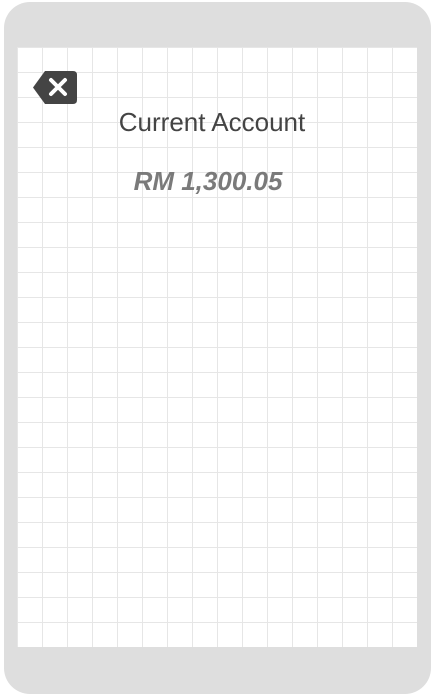 This screenshot has height=698, width=437. I want to click on account-title: Current Account, so click(212, 122).